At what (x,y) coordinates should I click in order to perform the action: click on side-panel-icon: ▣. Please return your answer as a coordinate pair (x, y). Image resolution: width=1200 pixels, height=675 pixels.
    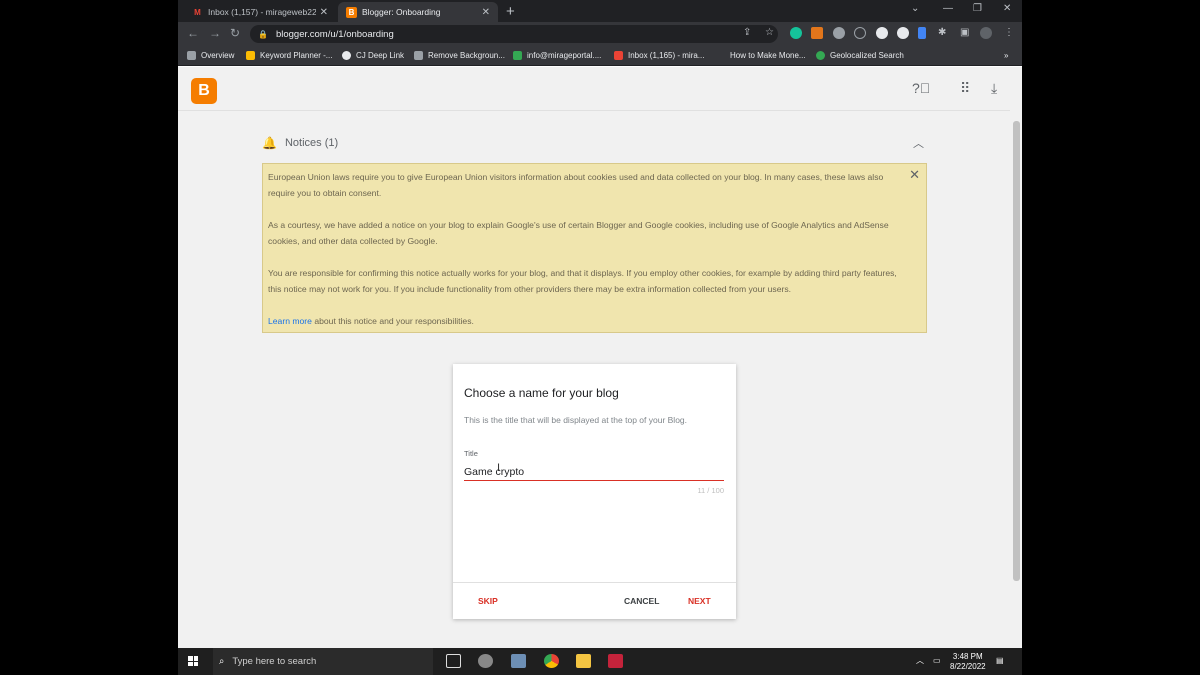
    Looking at the image, I should click on (964, 32).